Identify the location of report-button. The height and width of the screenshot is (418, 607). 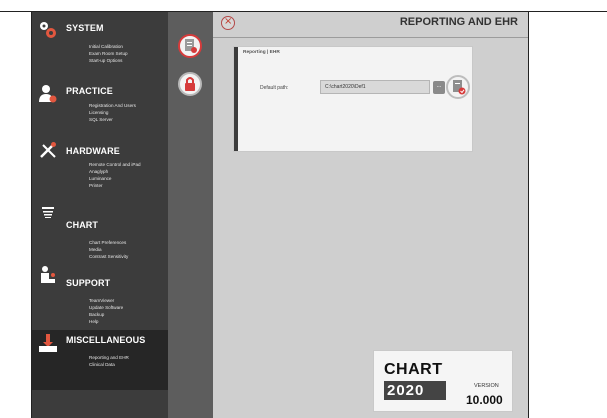
(190, 46).